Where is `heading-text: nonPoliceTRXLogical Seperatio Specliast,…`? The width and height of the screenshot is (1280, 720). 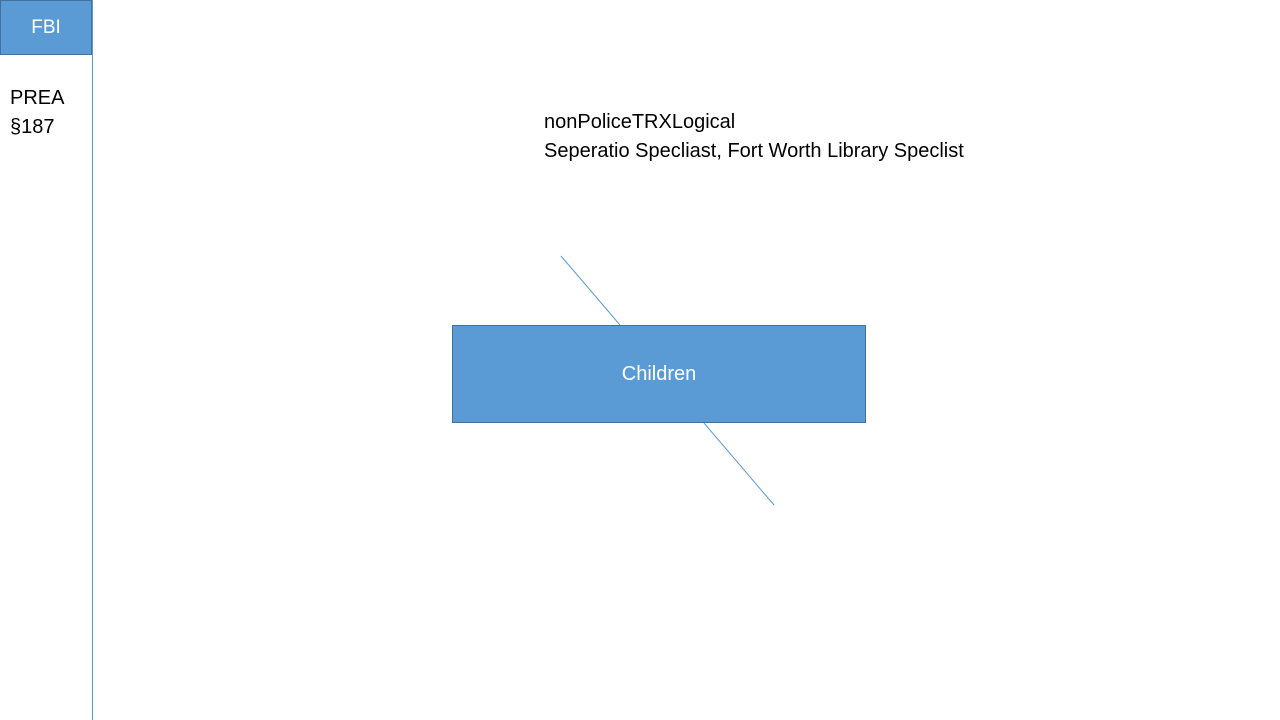 heading-text: nonPoliceTRXLogical Seperatio Specliast,… is located at coordinates (754, 137).